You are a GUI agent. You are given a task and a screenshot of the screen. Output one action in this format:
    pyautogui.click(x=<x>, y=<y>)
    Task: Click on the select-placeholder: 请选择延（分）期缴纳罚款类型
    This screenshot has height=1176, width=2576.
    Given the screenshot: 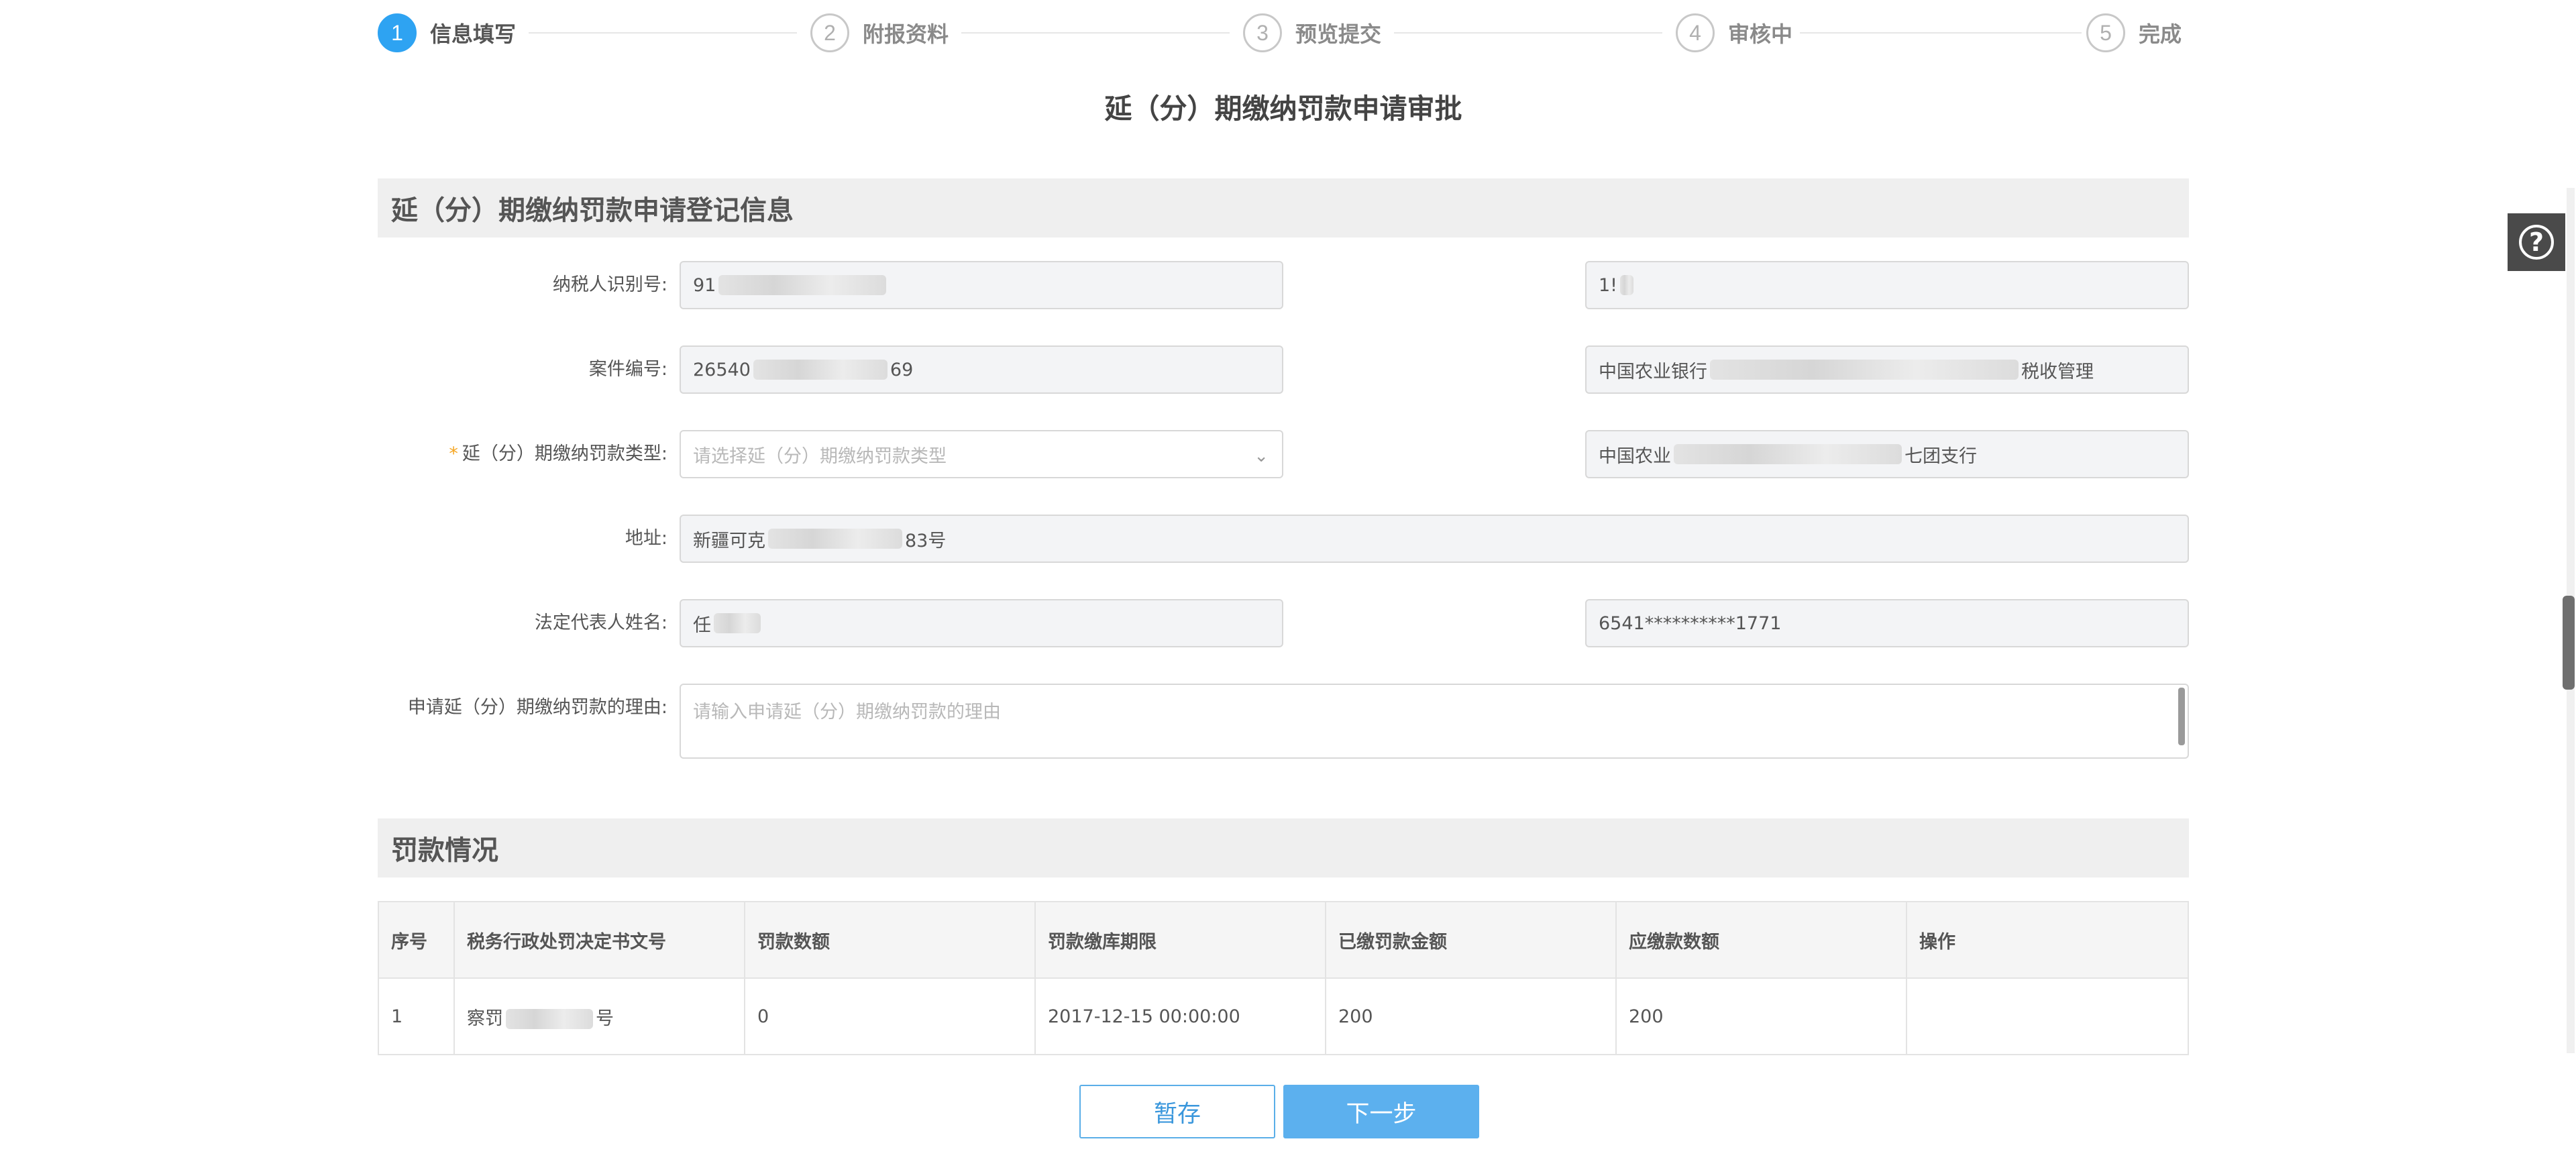 What is the action you would take?
    pyautogui.click(x=820, y=456)
    